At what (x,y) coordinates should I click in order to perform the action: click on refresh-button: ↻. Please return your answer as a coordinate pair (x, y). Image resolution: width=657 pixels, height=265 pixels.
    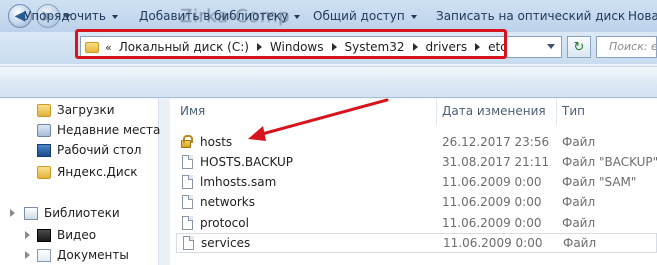
    Looking at the image, I should click on (579, 47).